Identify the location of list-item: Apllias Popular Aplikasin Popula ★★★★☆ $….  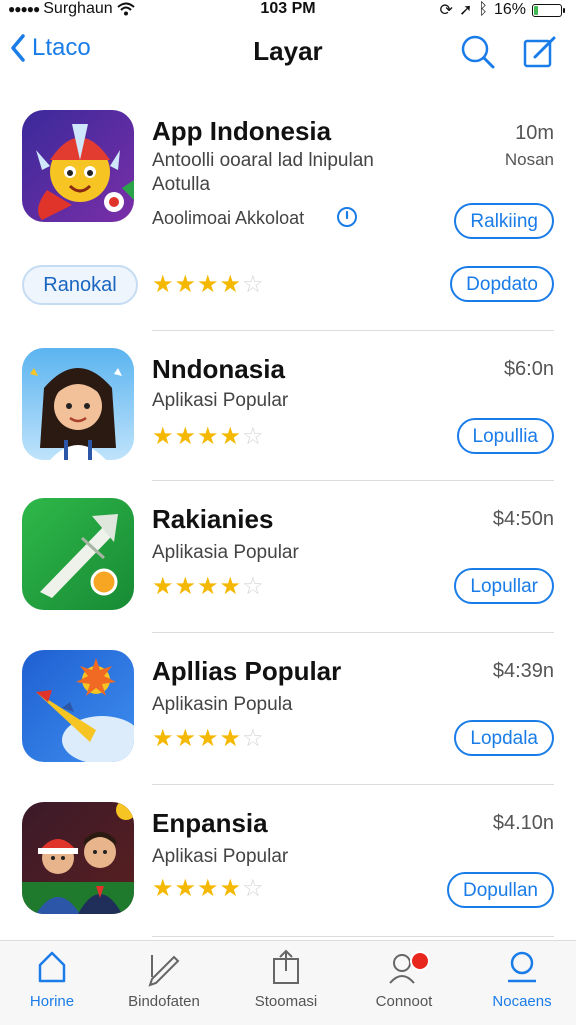
(288, 717).